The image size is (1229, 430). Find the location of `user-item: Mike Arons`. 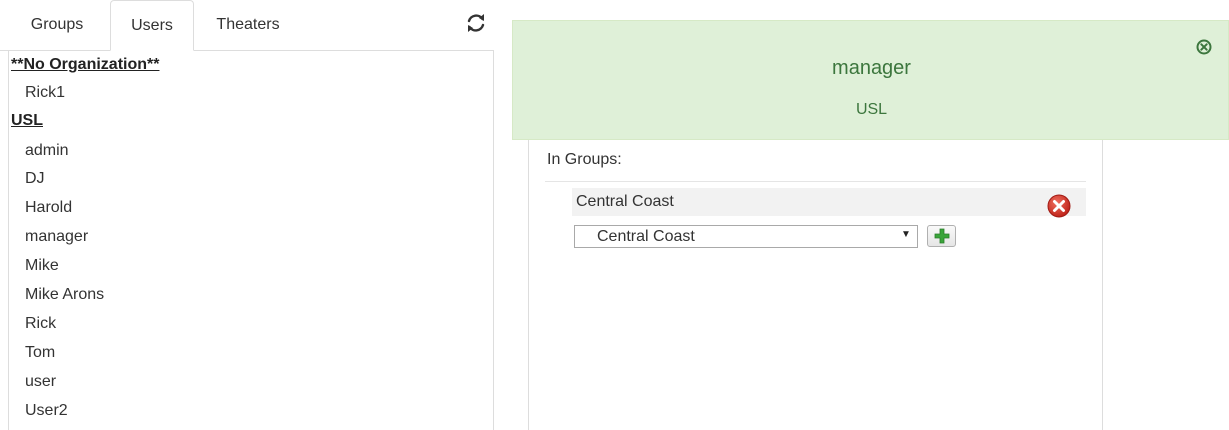

user-item: Mike Arons is located at coordinates (64, 295).